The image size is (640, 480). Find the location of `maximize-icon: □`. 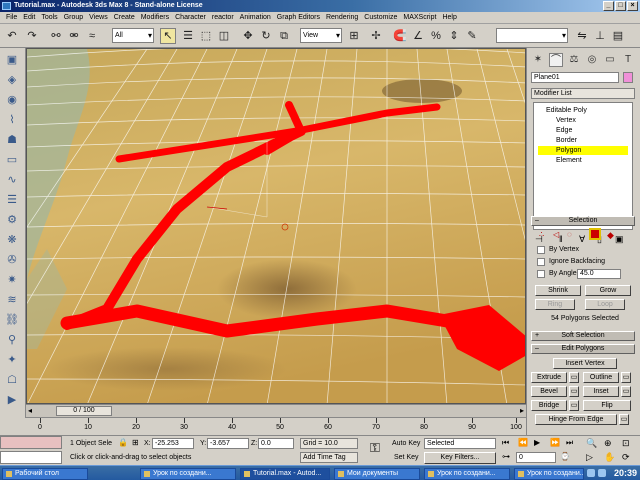

maximize-icon: □ is located at coordinates (620, 6).